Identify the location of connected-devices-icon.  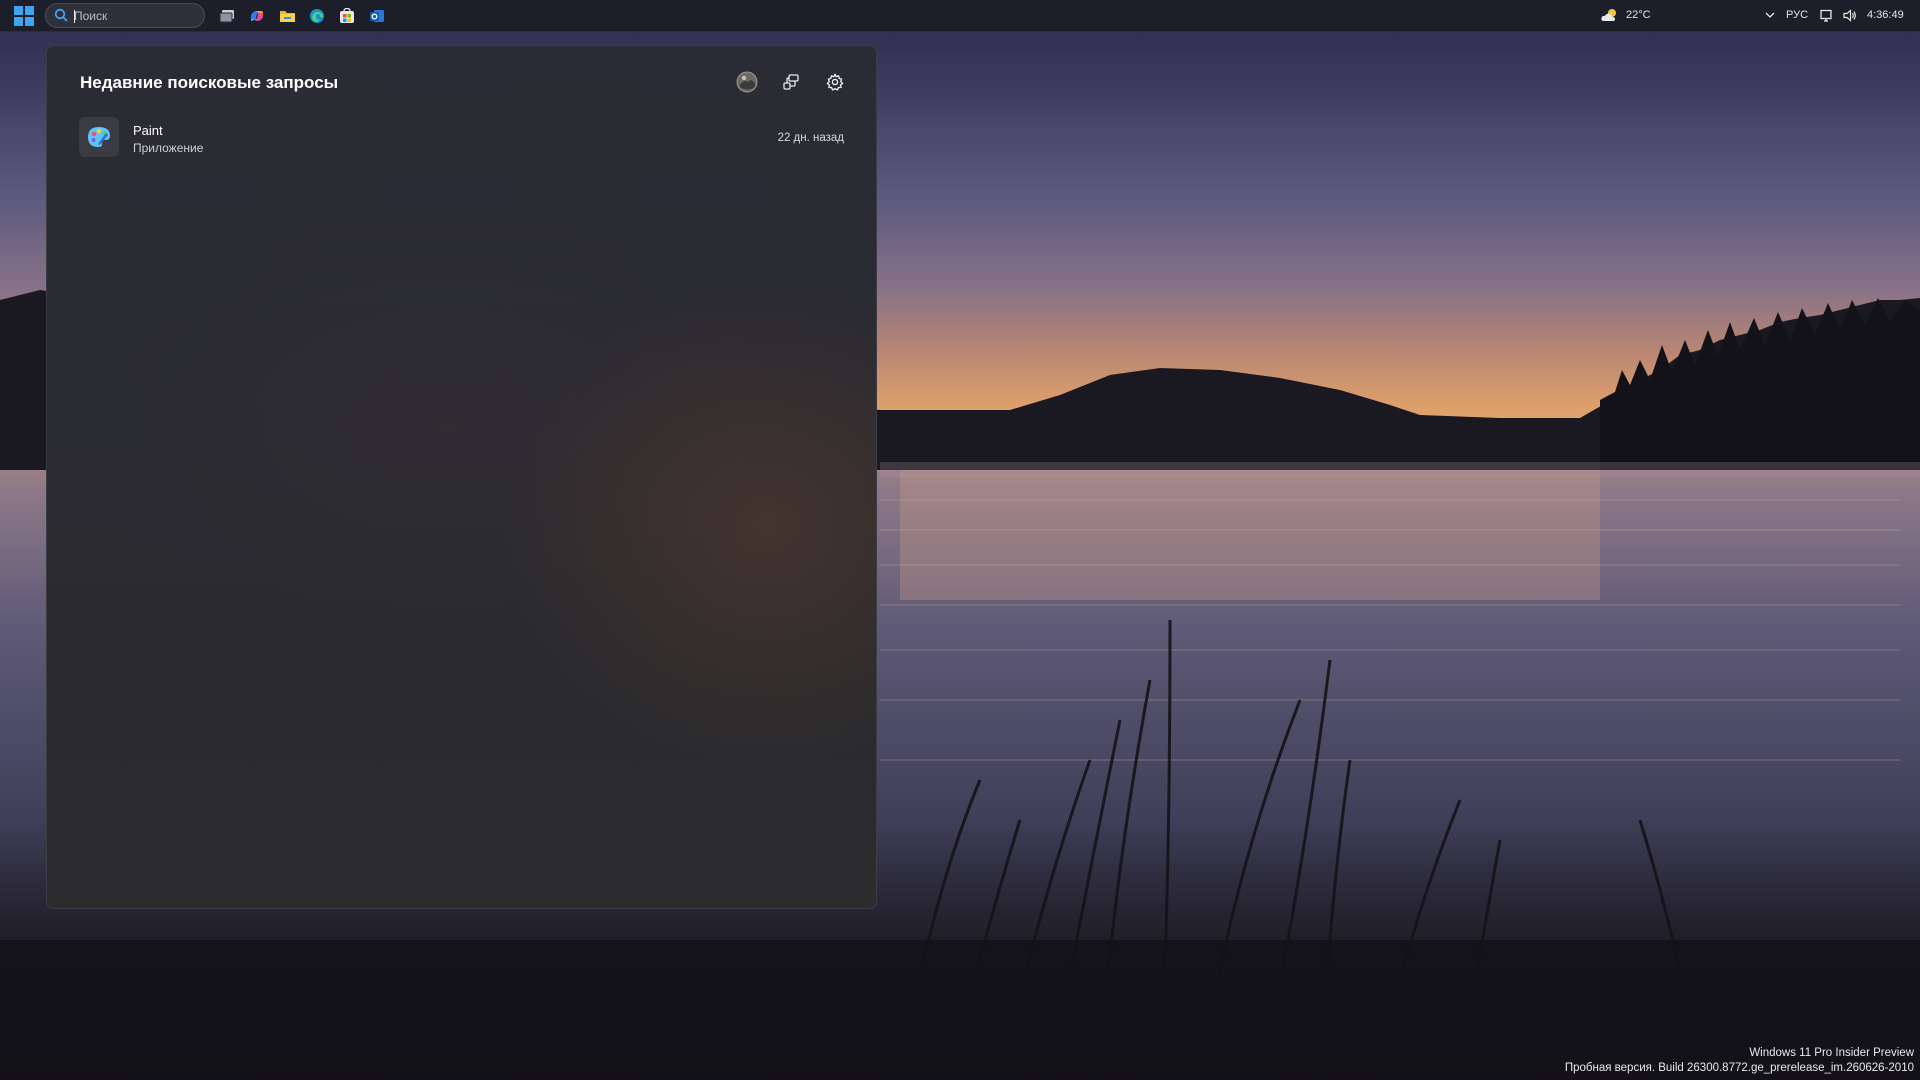
(791, 82).